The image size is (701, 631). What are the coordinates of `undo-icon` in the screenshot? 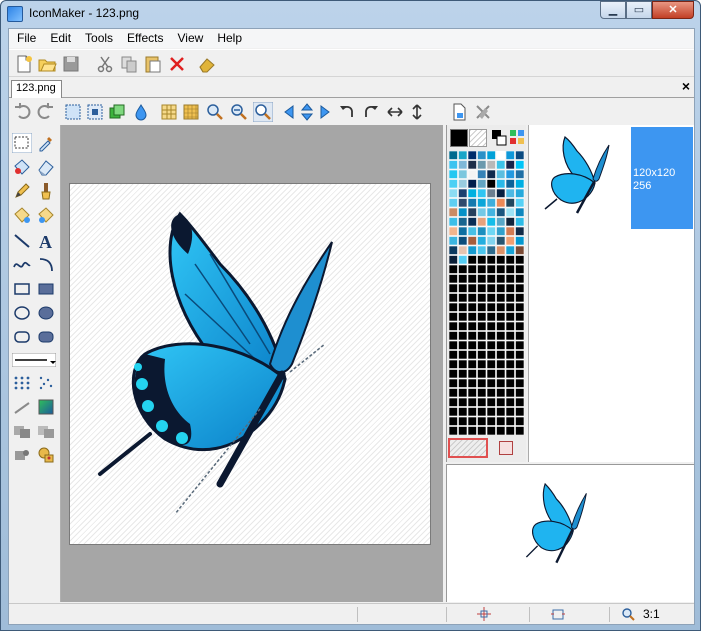 It's located at (23, 112).